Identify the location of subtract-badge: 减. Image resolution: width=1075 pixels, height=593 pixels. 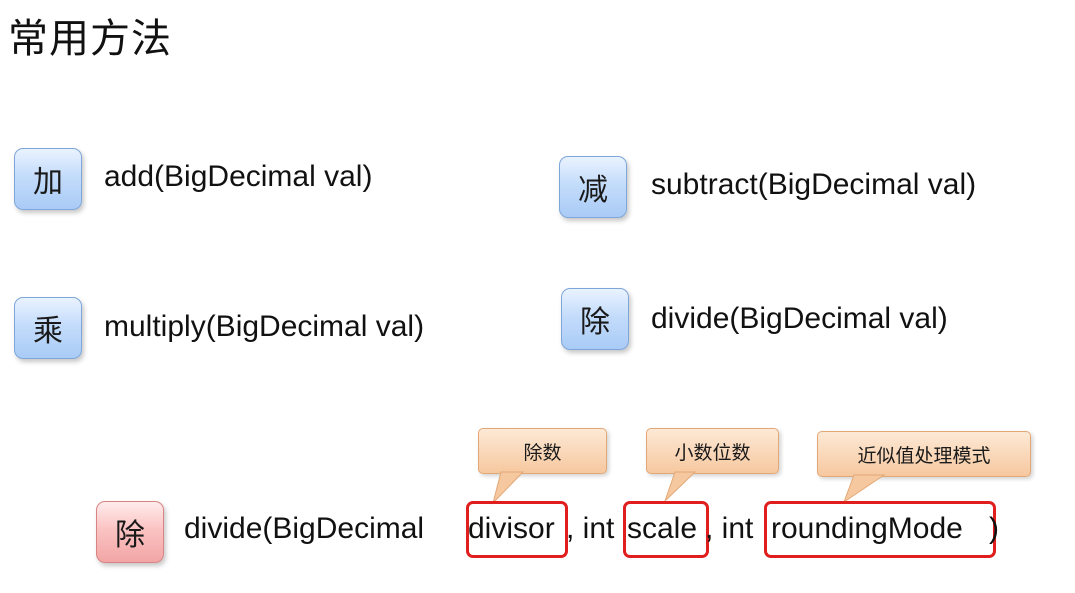
(593, 187).